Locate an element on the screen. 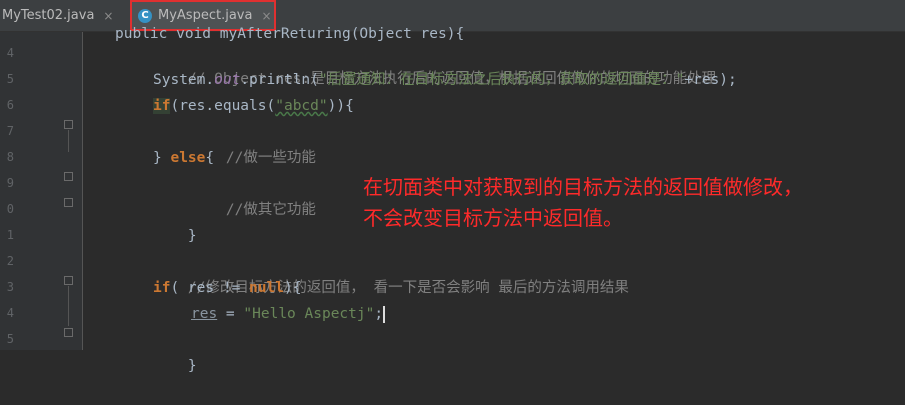  code-line: } else{ is located at coordinates (183, 158).